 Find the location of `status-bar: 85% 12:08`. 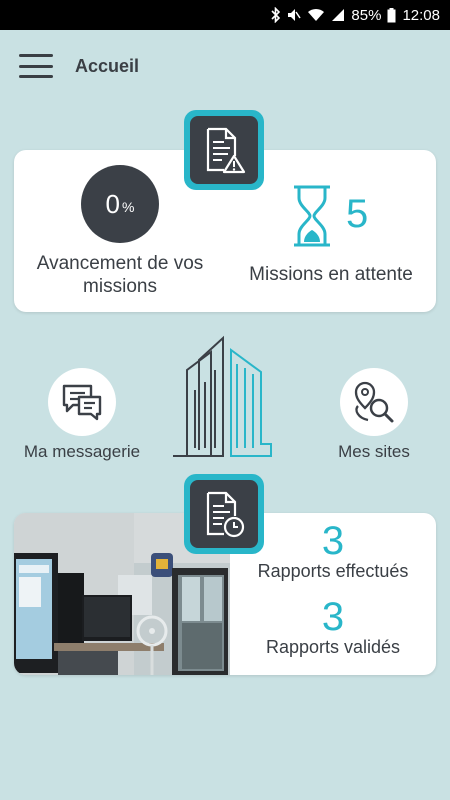

status-bar: 85% 12:08 is located at coordinates (225, 15).